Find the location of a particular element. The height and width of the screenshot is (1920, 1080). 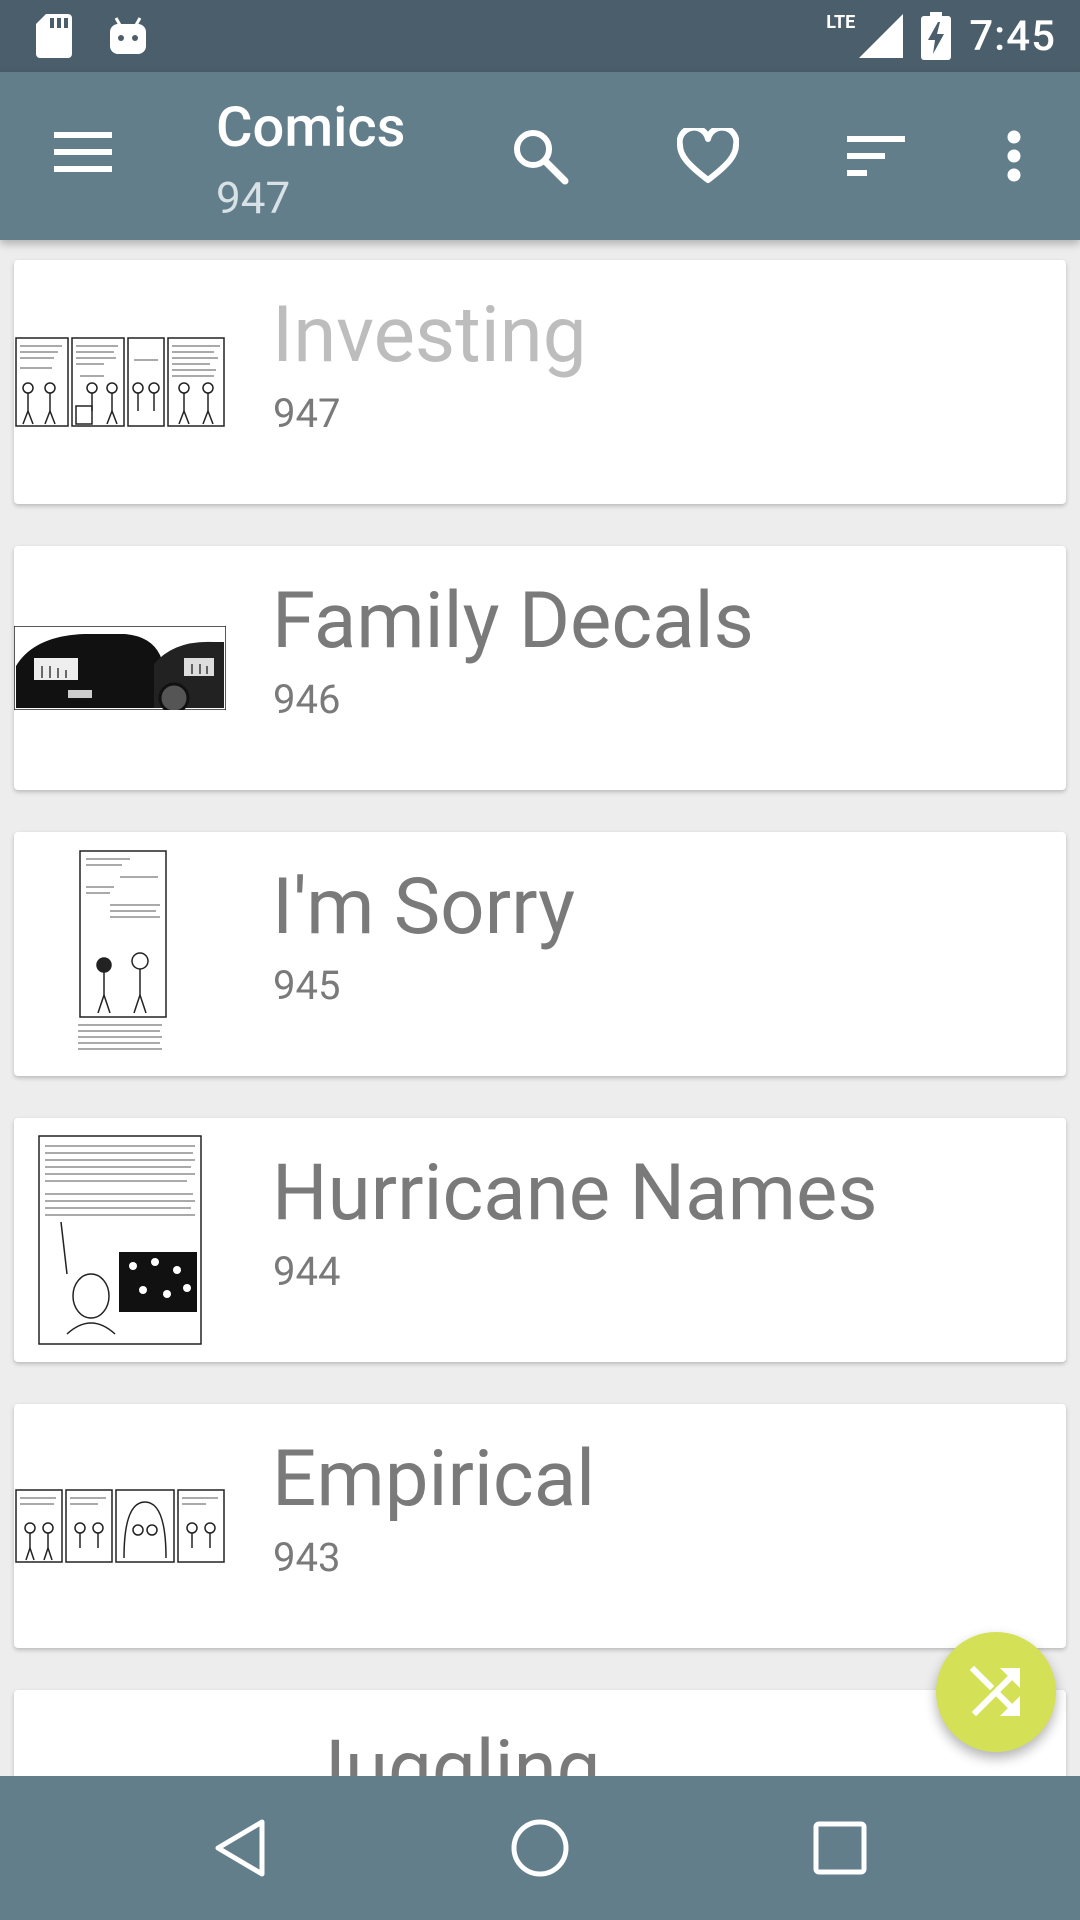

sort-button is located at coordinates (876, 156).